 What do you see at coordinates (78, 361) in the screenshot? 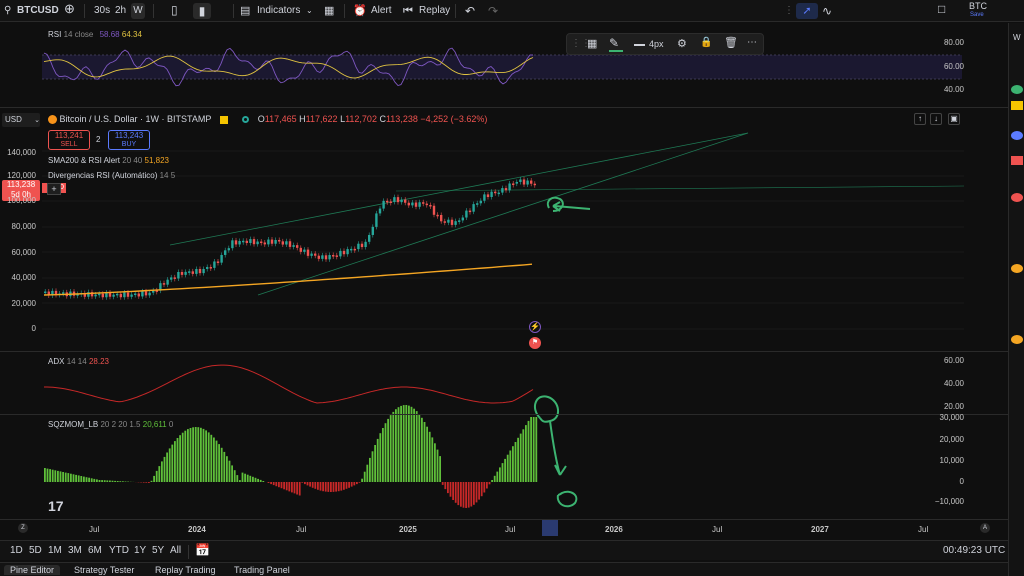
I see `adx-legend: ADX 14 14 28.23` at bounding box center [78, 361].